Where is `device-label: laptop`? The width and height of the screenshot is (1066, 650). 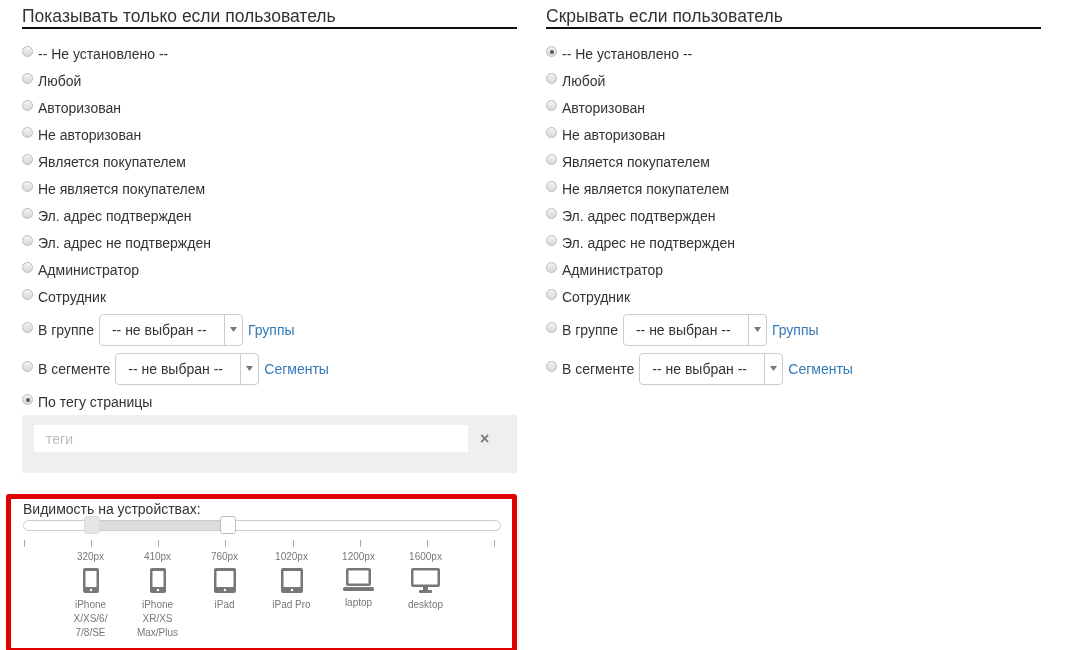
device-label: laptop is located at coordinates (358, 603).